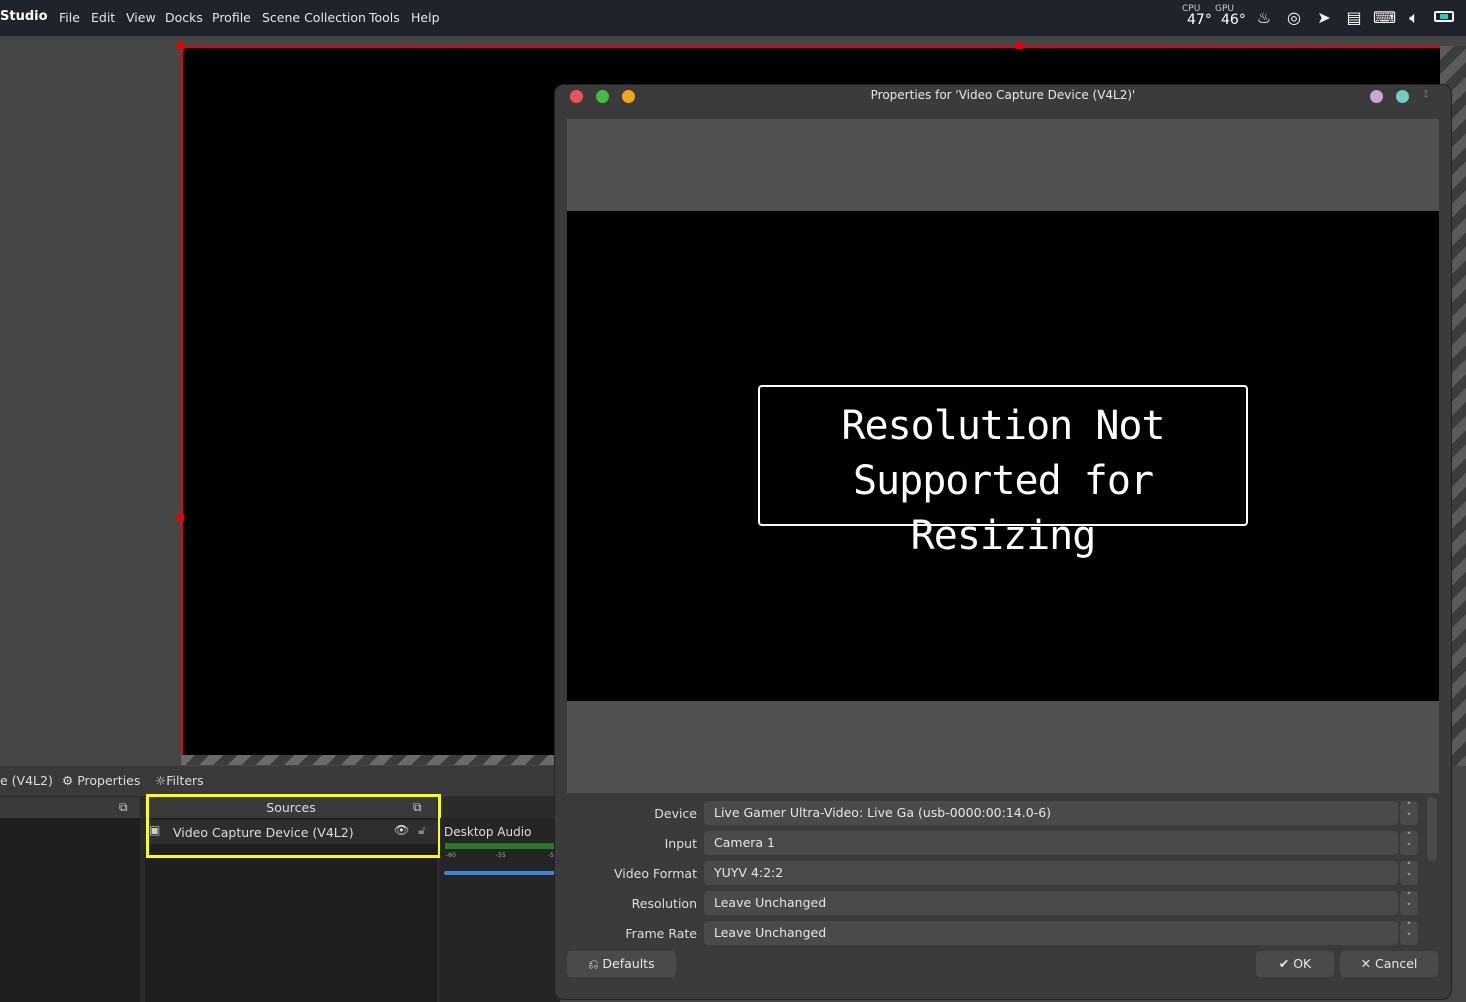 The height and width of the screenshot is (1002, 1466). Describe the element at coordinates (141, 17) in the screenshot. I see `menu-view: View` at that location.